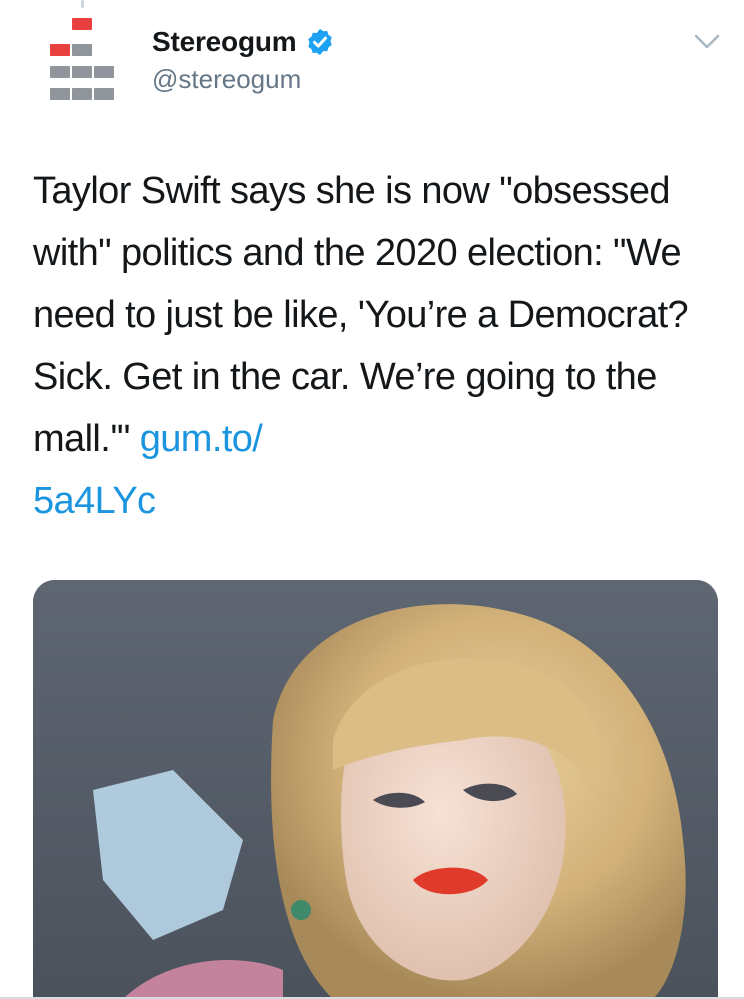 This screenshot has width=744, height=999. What do you see at coordinates (84, 62) in the screenshot?
I see `stereogum-logo-icon` at bounding box center [84, 62].